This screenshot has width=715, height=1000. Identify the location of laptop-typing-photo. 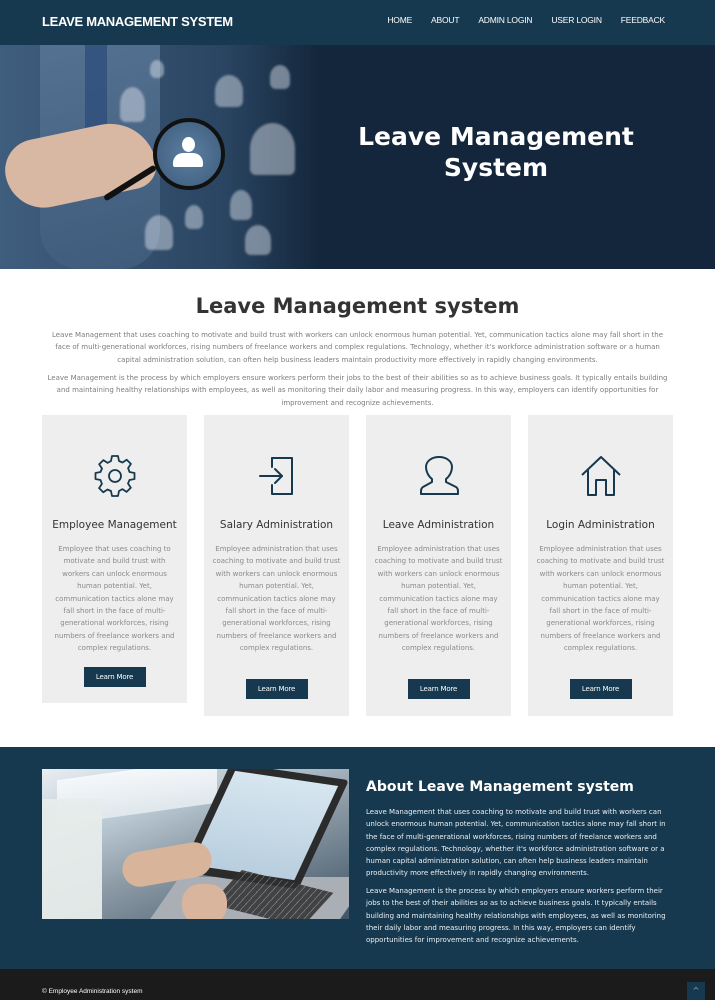
(195, 844).